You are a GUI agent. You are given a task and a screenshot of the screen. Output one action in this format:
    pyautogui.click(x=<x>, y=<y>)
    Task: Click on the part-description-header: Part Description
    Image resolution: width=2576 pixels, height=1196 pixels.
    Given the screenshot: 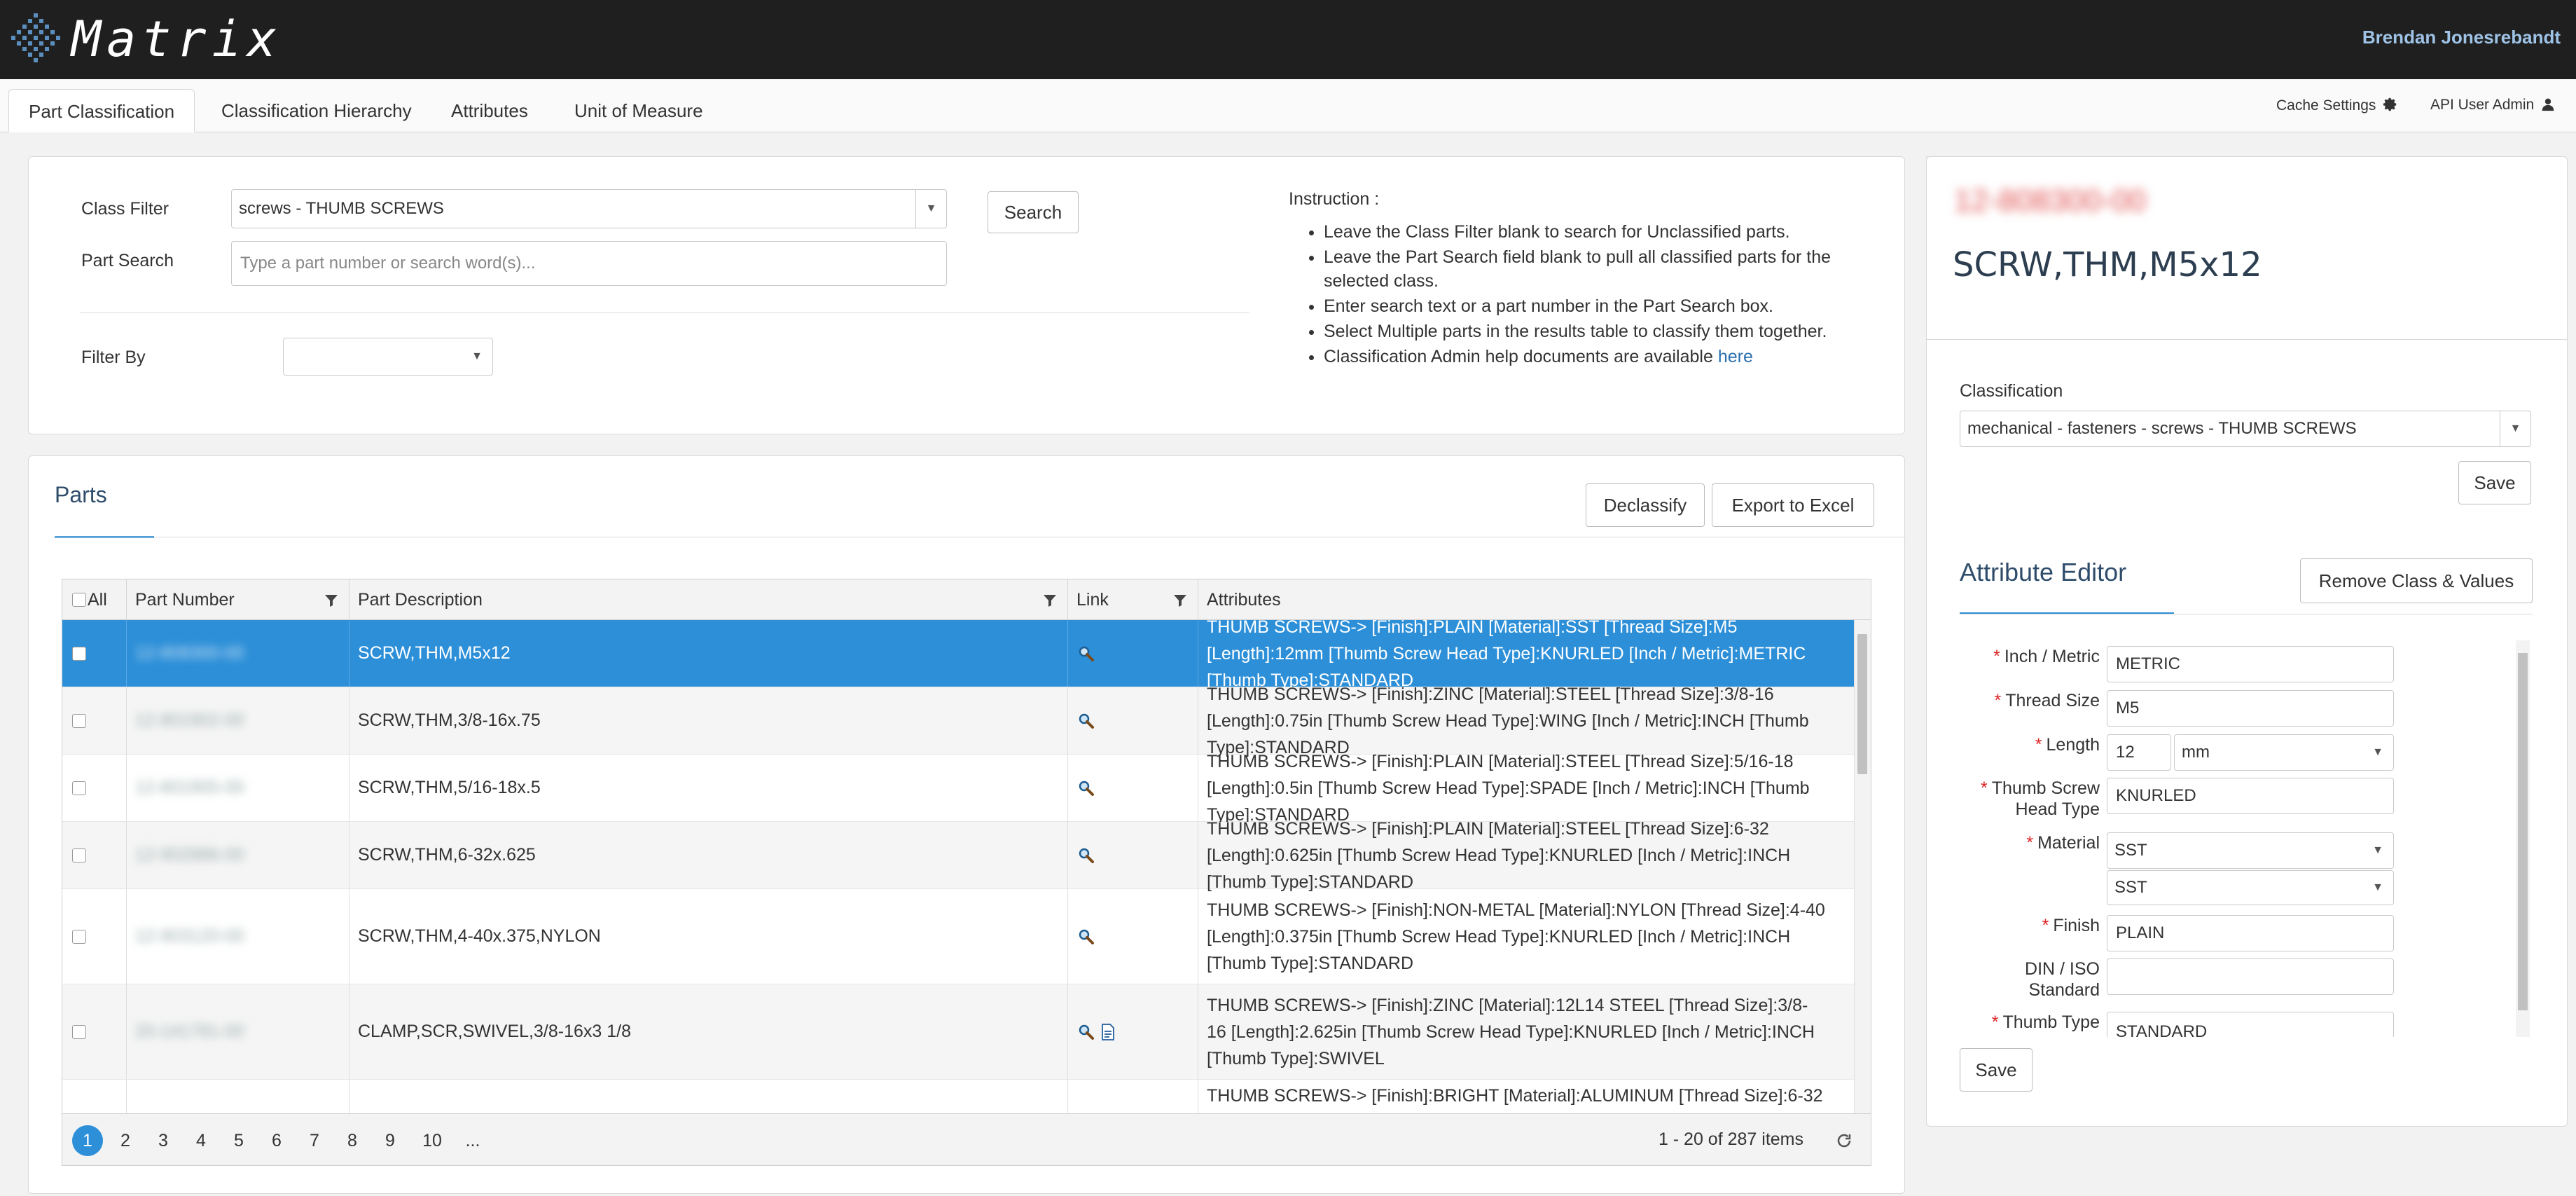 What is the action you would take?
    pyautogui.click(x=708, y=600)
    